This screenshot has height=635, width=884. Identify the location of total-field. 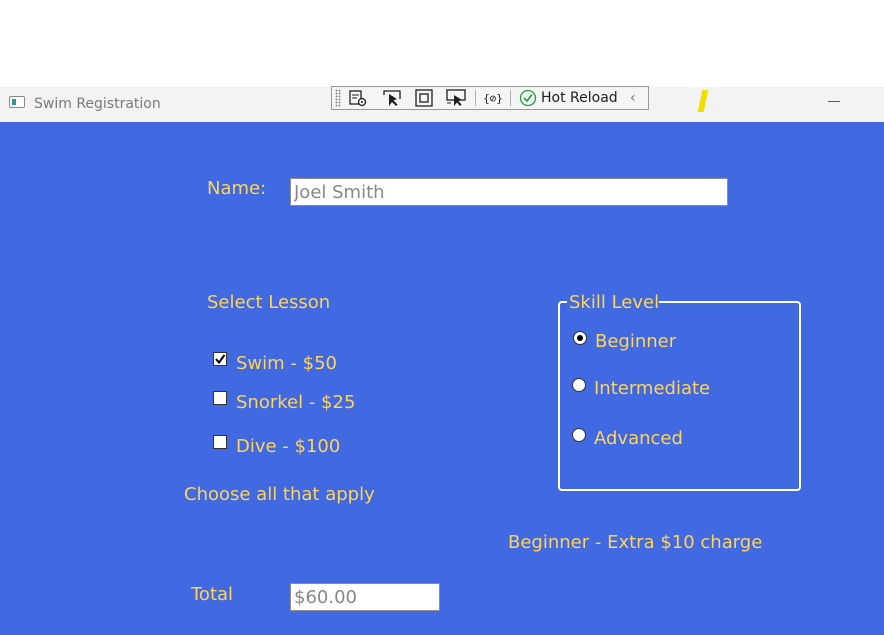
(365, 597).